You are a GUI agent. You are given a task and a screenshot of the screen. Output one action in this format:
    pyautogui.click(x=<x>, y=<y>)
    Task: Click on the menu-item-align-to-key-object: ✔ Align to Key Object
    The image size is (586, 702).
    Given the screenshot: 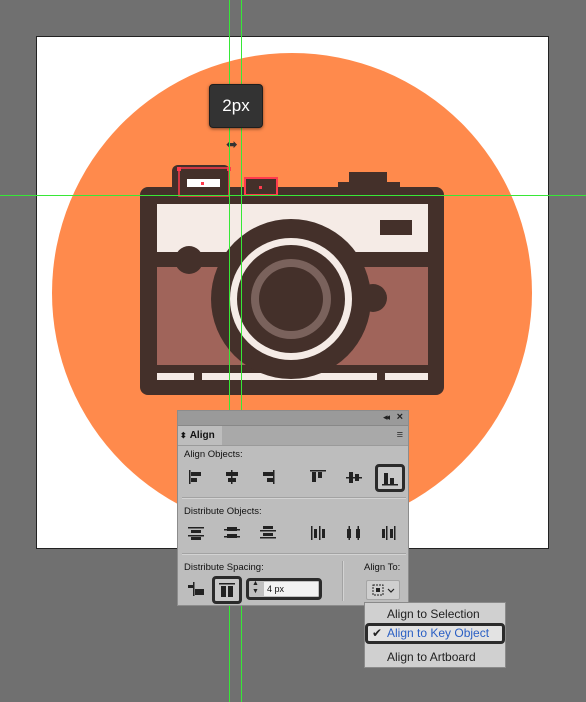 What is the action you would take?
    pyautogui.click(x=435, y=633)
    